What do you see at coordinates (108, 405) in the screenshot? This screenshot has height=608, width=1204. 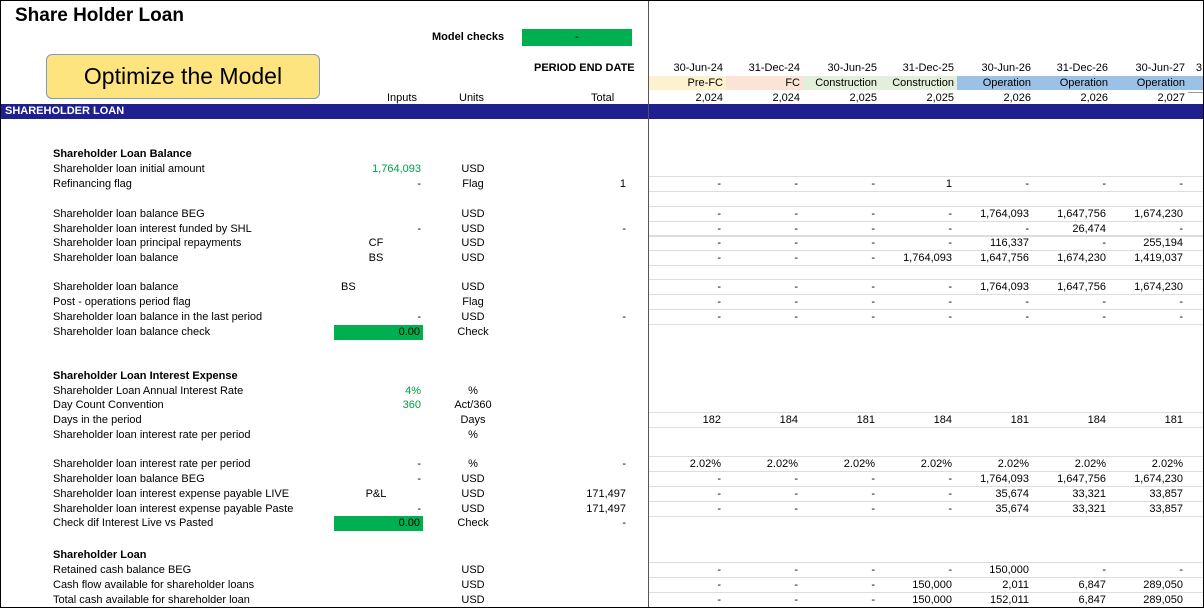 I see `row-label: Day Count Convention` at bounding box center [108, 405].